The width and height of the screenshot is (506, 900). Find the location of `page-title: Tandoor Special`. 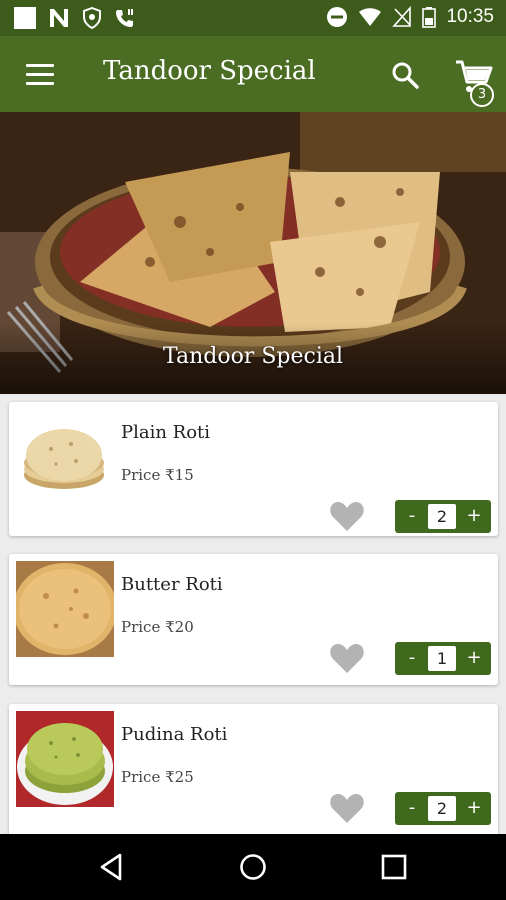

page-title: Tandoor Special is located at coordinates (209, 71).